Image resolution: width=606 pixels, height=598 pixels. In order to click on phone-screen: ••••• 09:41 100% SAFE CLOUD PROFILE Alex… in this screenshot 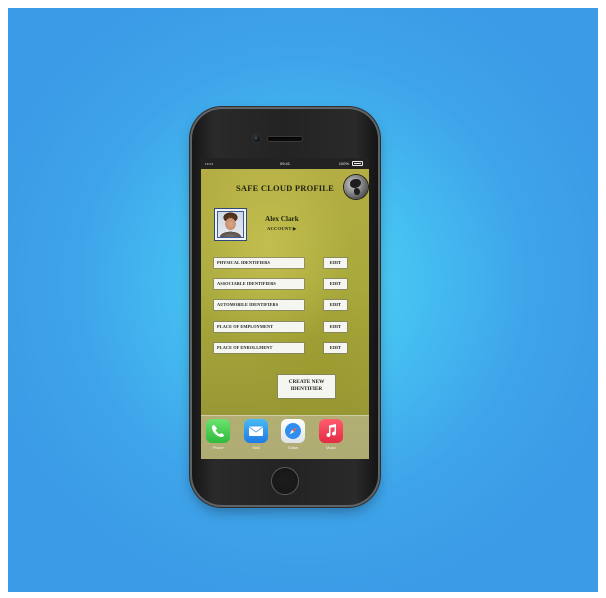, I will do `click(285, 308)`.